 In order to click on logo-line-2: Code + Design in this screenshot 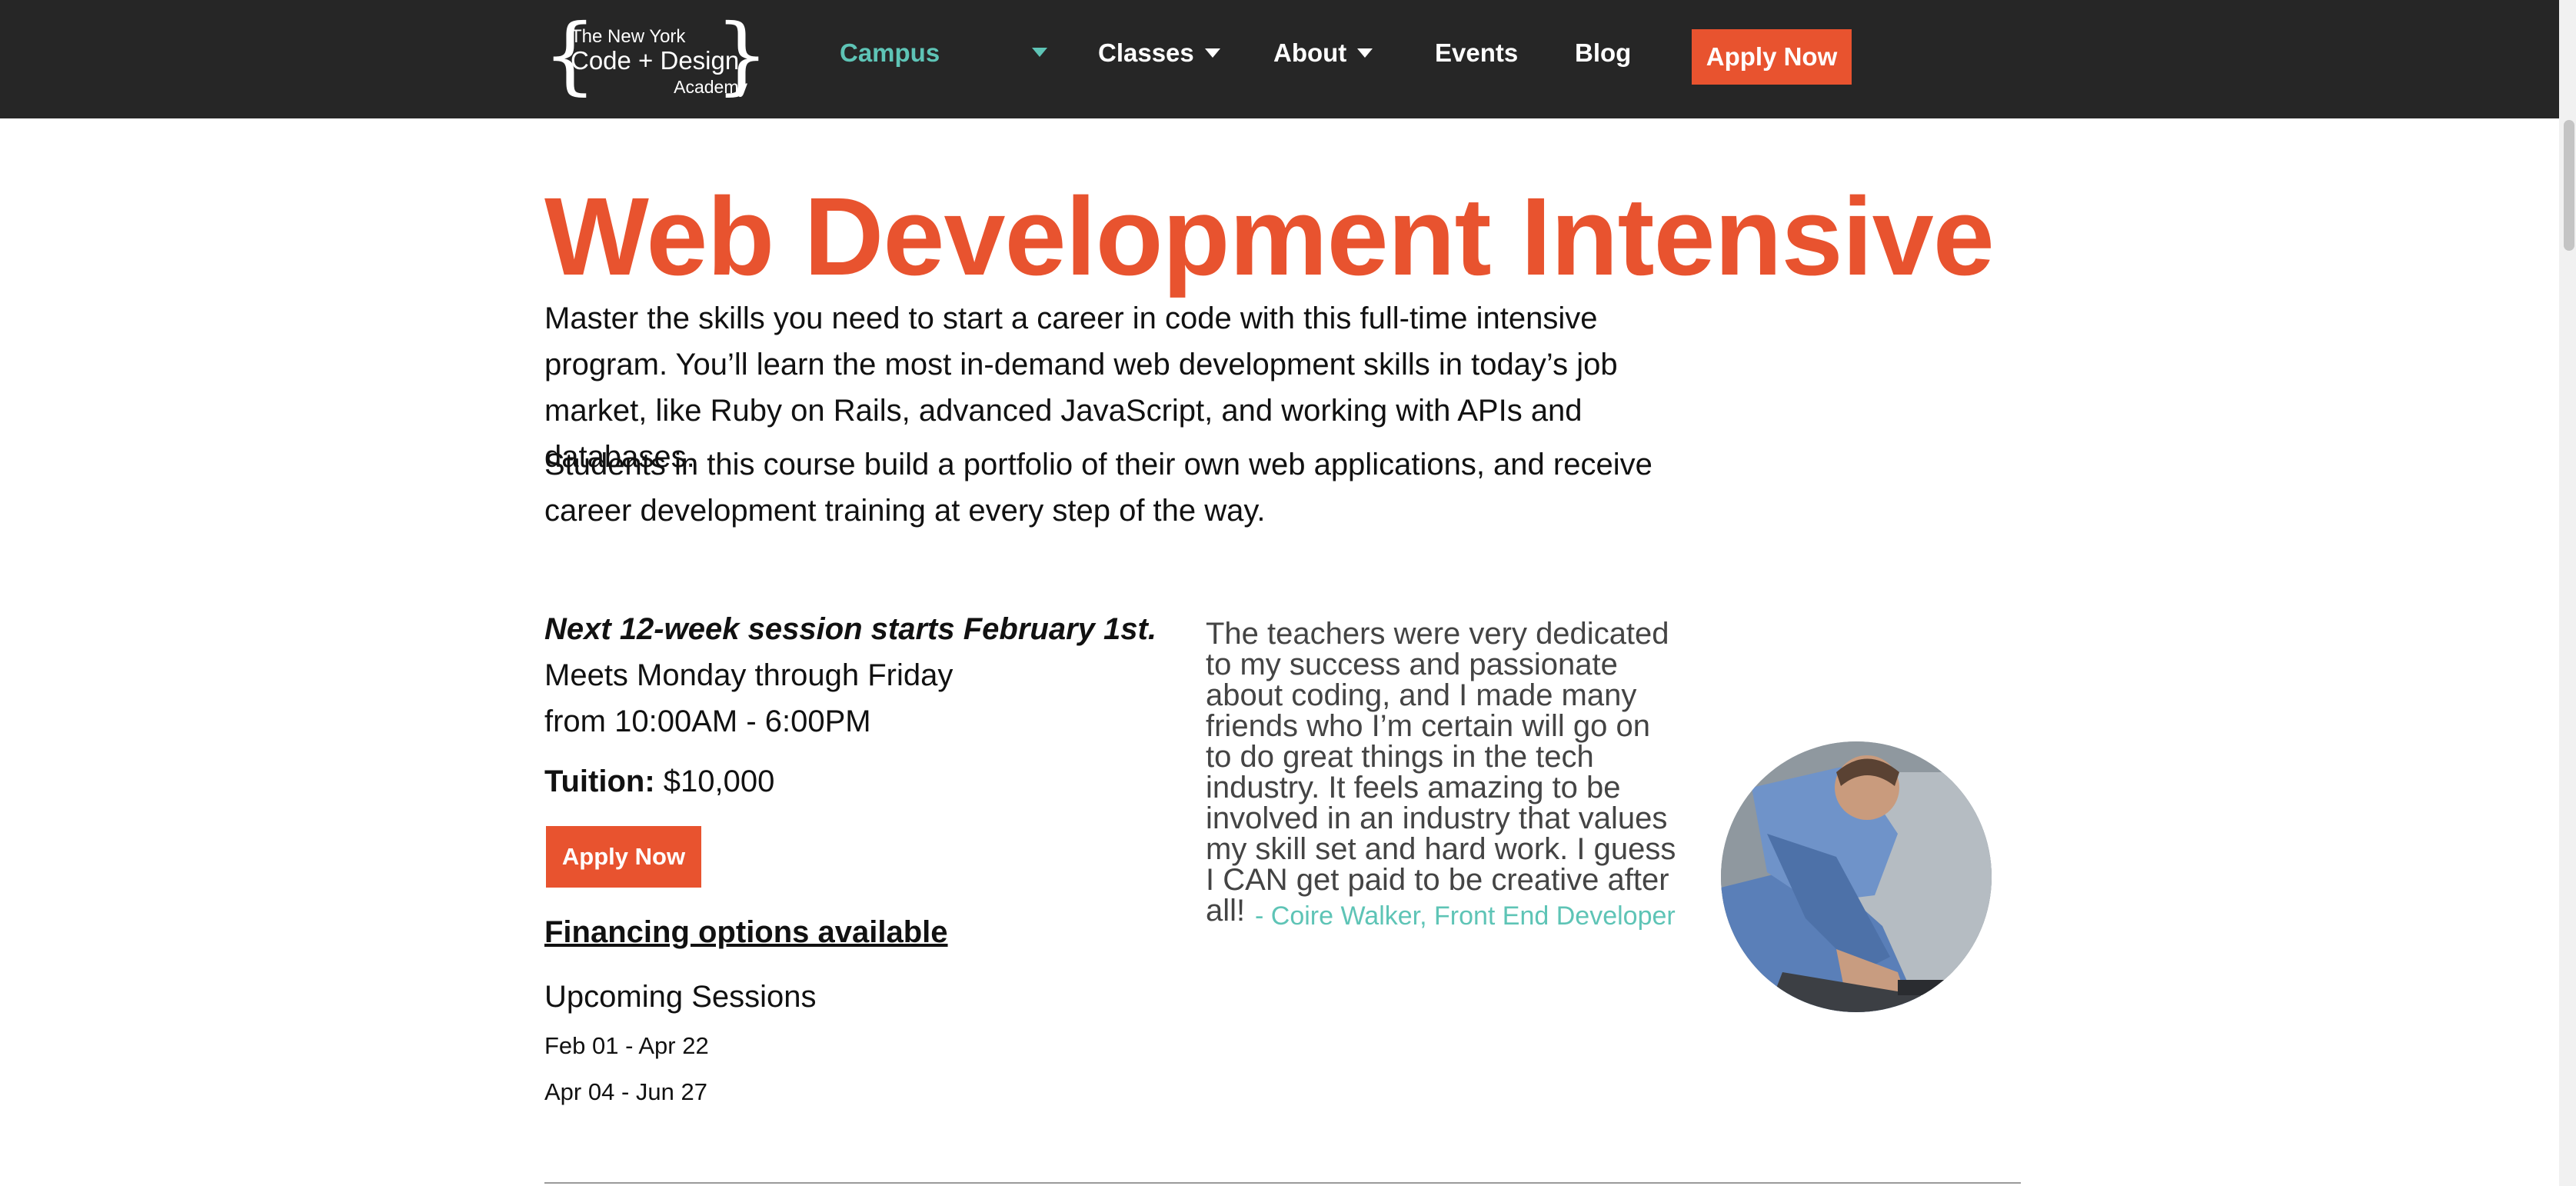, I will do `click(655, 60)`.